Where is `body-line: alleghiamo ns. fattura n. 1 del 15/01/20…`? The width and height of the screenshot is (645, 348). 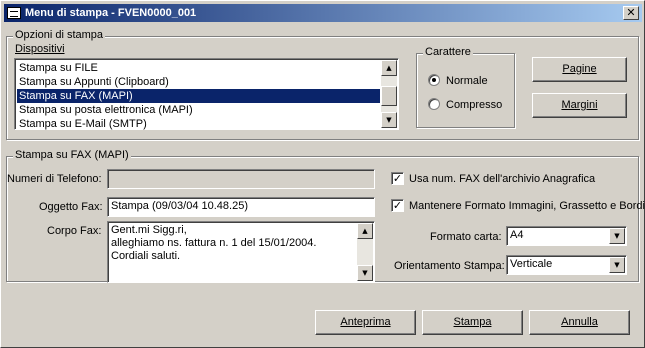
body-line: alleghiamo ns. fattura n. 1 del 15/01/20… is located at coordinates (214, 243).